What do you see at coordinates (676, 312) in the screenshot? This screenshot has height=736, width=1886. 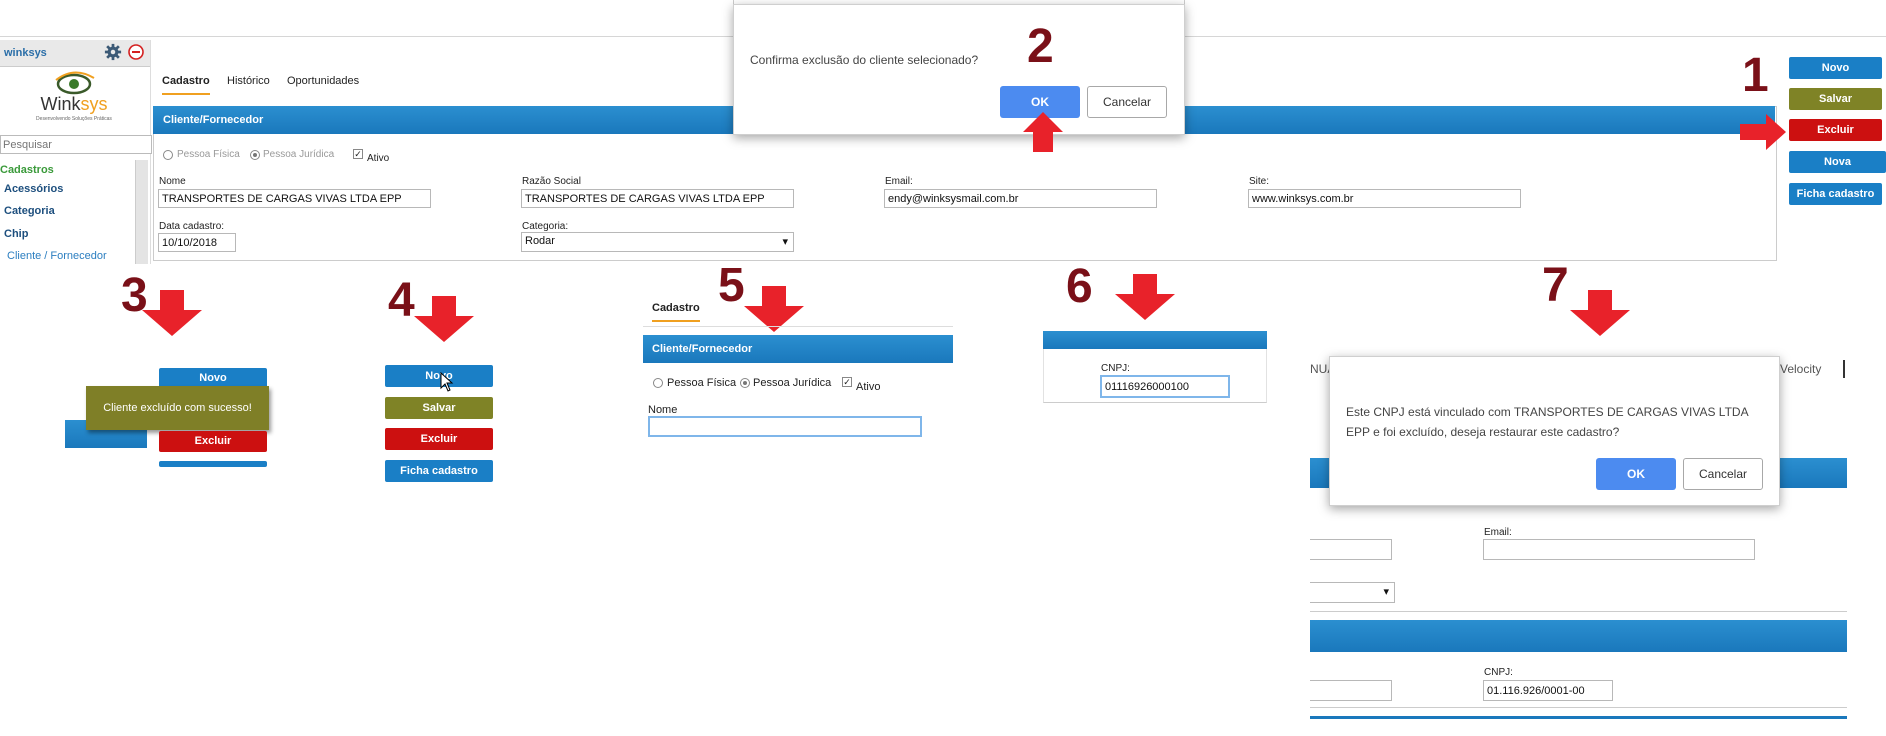 I see `step5-tab-cadastro: Cadastro` at bounding box center [676, 312].